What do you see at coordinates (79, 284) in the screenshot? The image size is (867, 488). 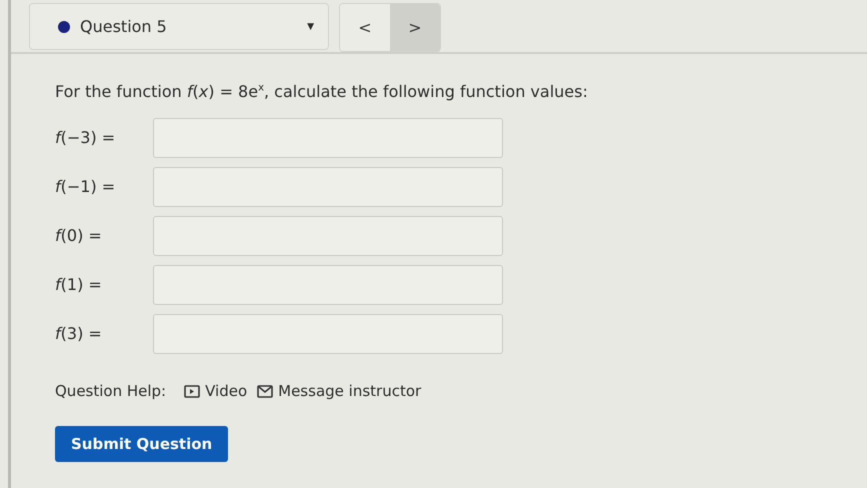 I see `answer-label: f(1) =` at bounding box center [79, 284].